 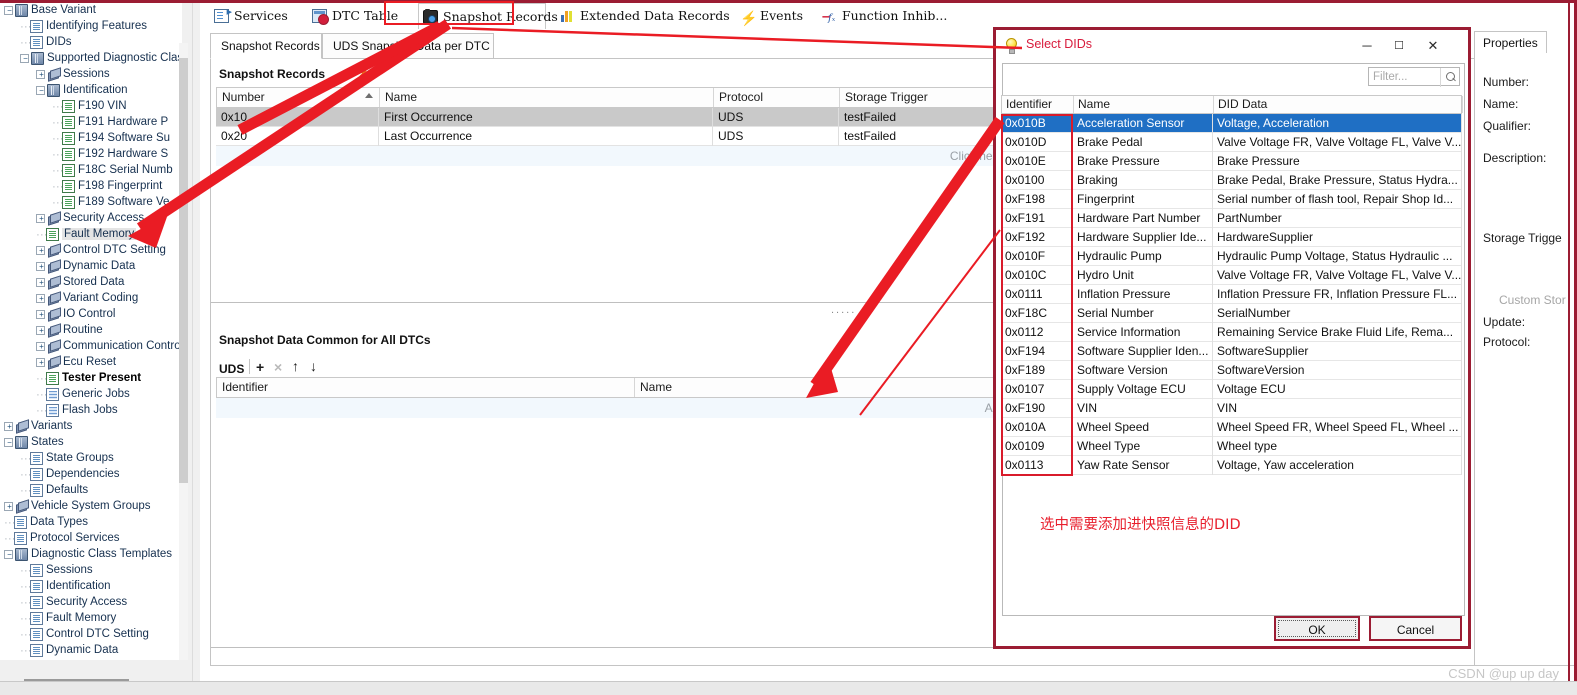 What do you see at coordinates (32, 443) in the screenshot?
I see `tree-item: States` at bounding box center [32, 443].